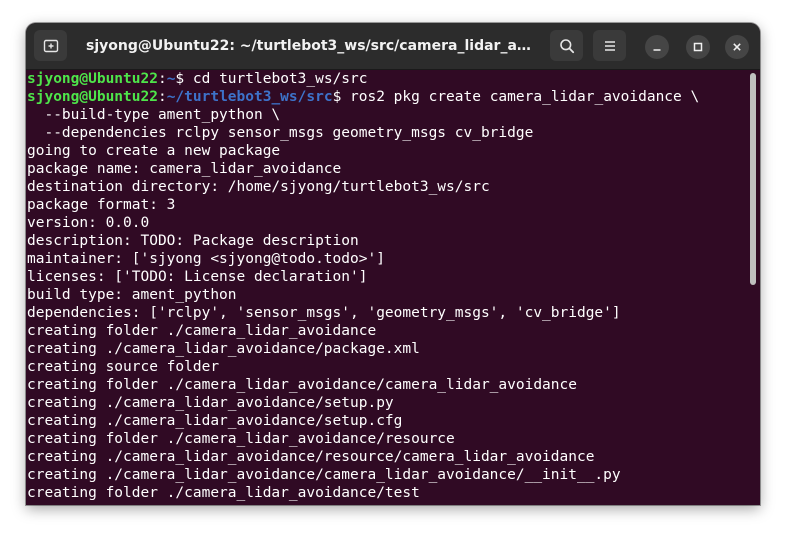  Describe the element at coordinates (101, 205) in the screenshot. I see `output-line: package format: 3` at that location.